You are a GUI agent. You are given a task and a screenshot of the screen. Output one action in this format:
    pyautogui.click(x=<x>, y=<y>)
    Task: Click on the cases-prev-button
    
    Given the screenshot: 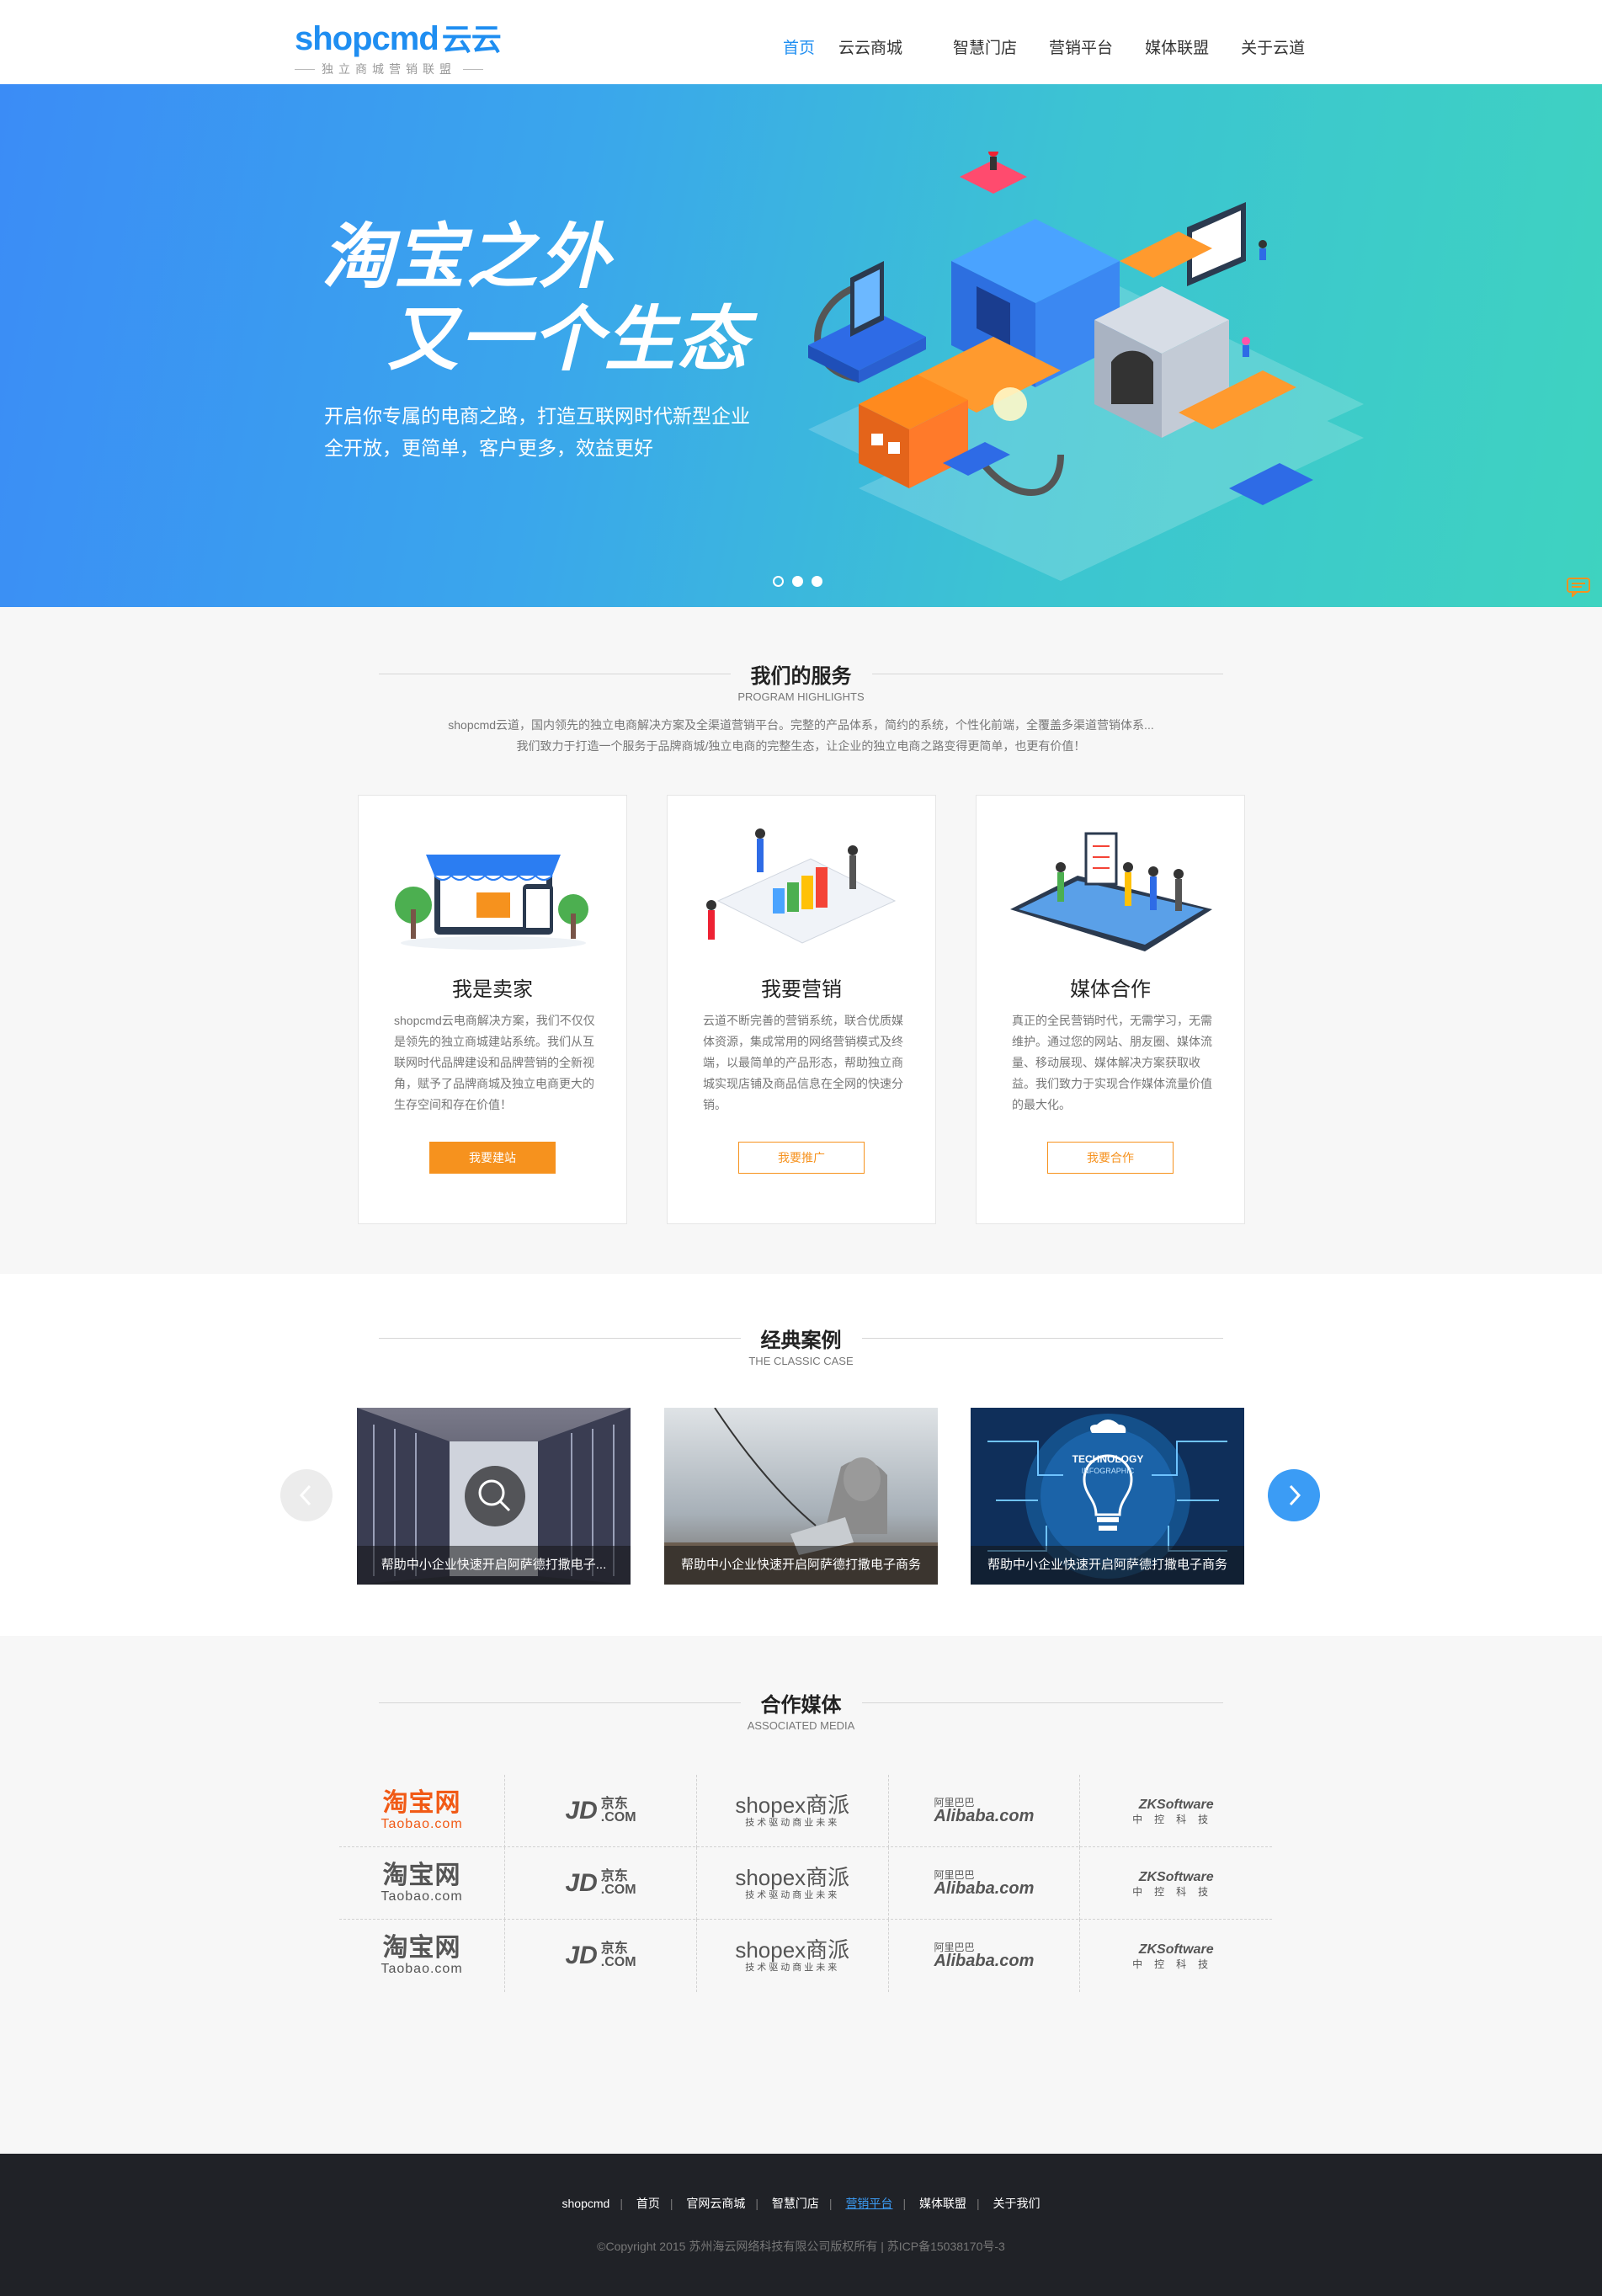 What is the action you would take?
    pyautogui.click(x=306, y=1495)
    